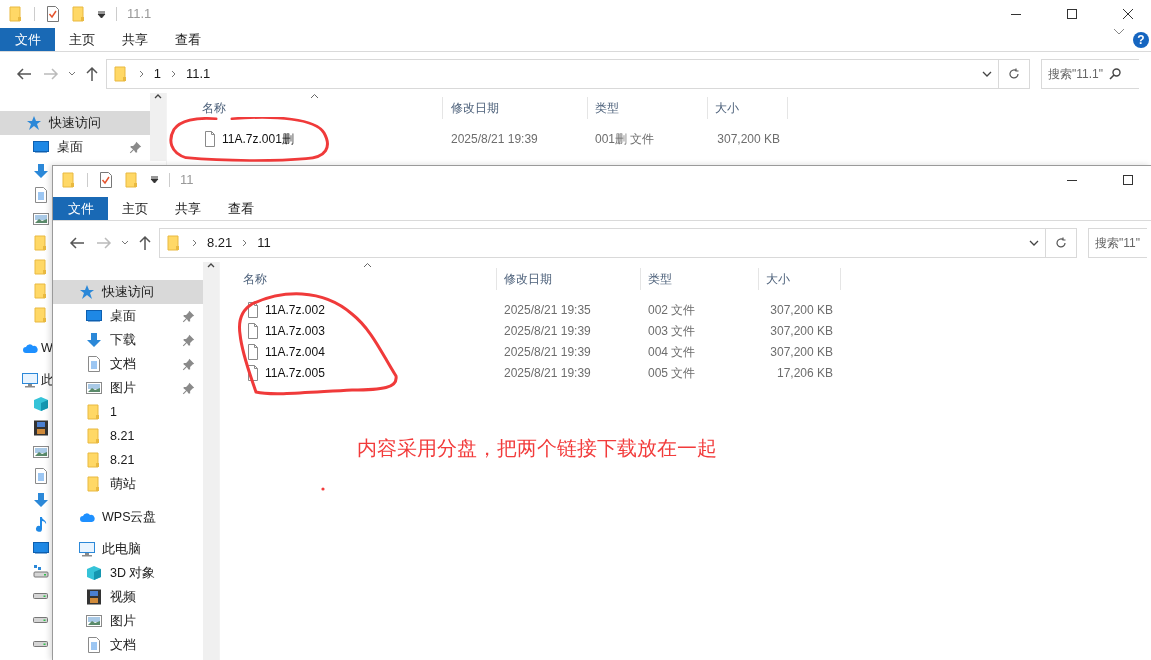 This screenshot has height=660, width=1151. Describe the element at coordinates (106, 179) in the screenshot. I see `checked-document-icon` at that location.